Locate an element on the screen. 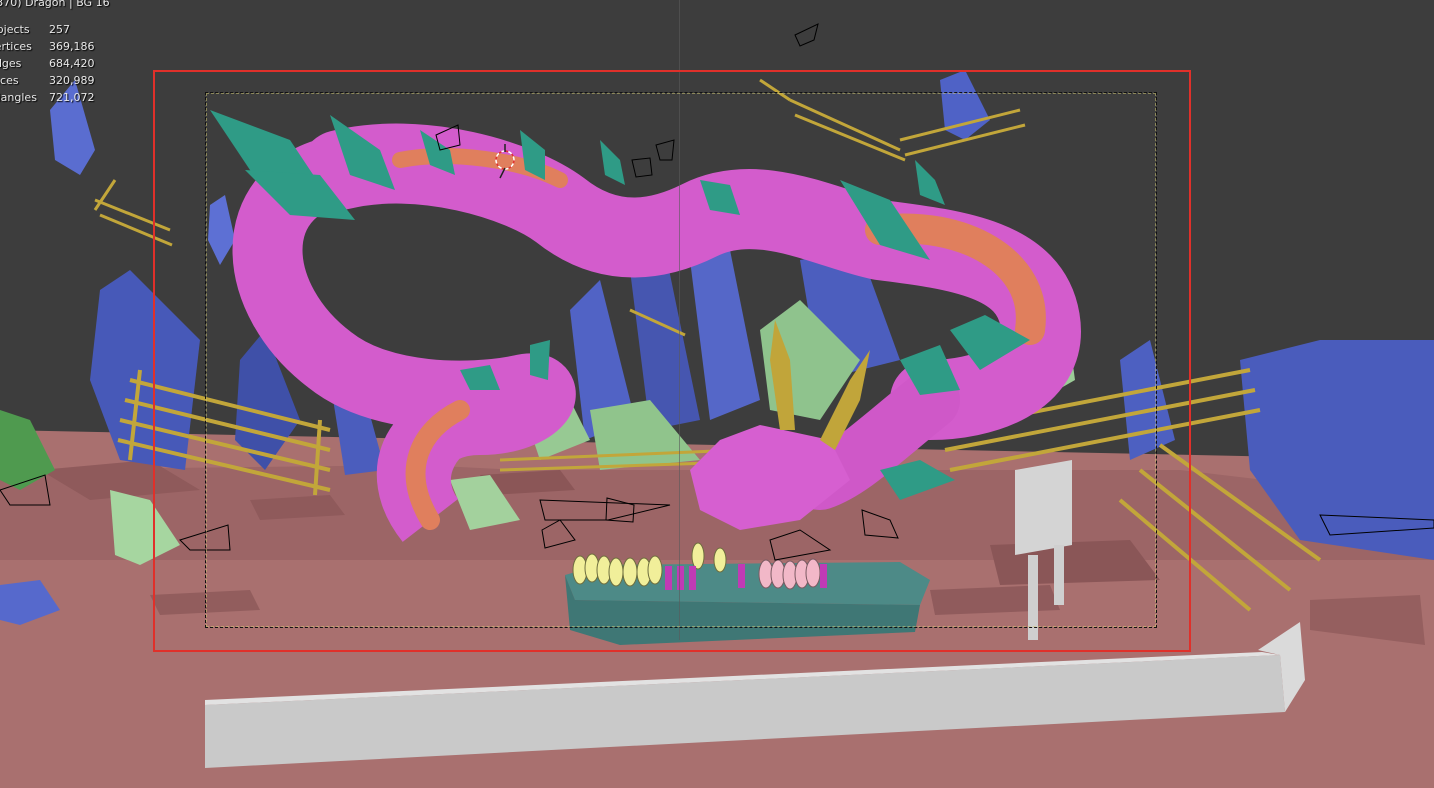  stat-label: Edges is located at coordinates (11, 63).